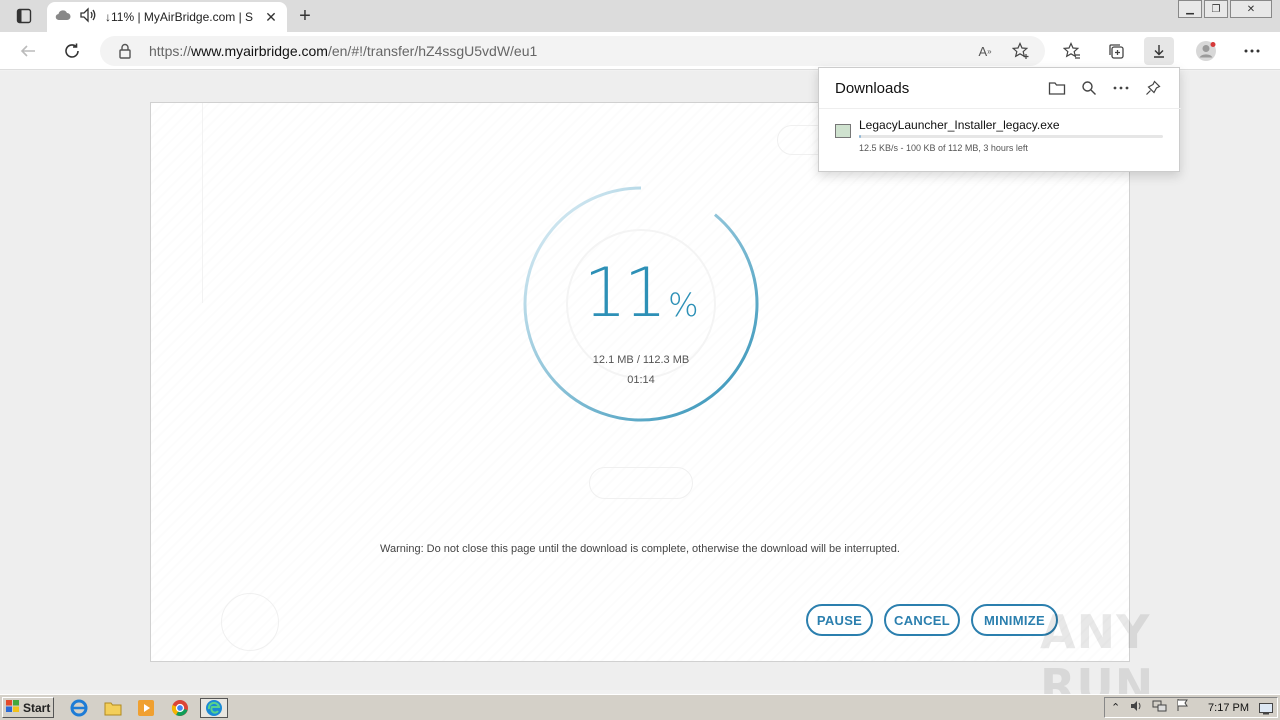  I want to click on start-label: Start, so click(37, 707).